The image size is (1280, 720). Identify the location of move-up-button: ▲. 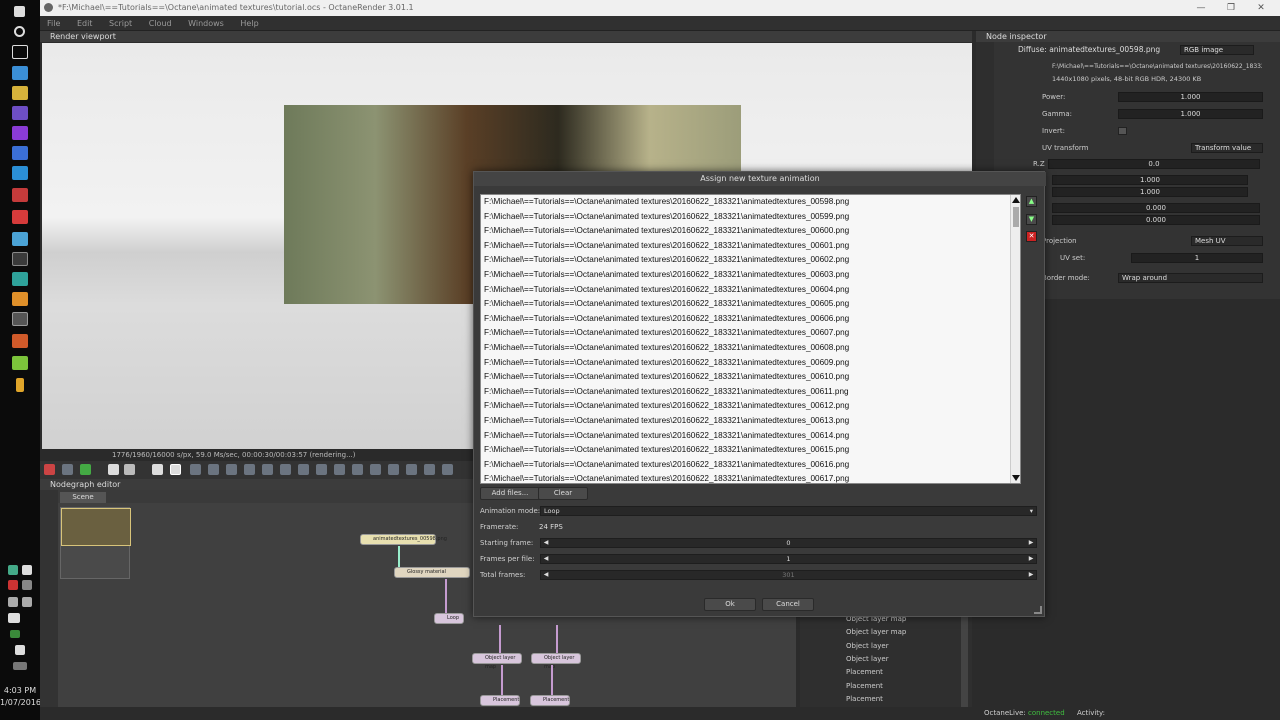
(1031, 201).